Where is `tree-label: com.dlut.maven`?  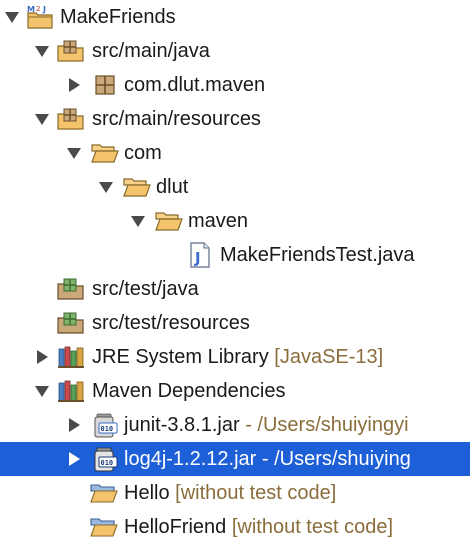
tree-label: com.dlut.maven is located at coordinates (195, 85).